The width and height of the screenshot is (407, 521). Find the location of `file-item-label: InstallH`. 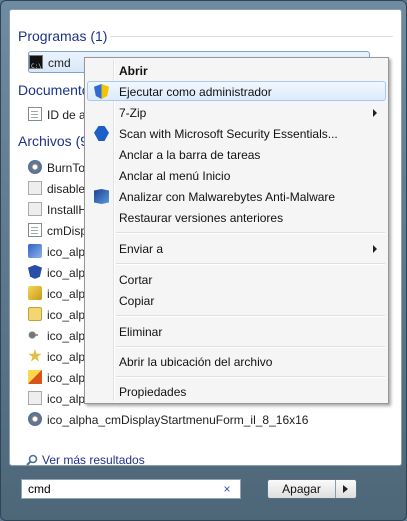

file-item-label: InstallH is located at coordinates (67, 209).